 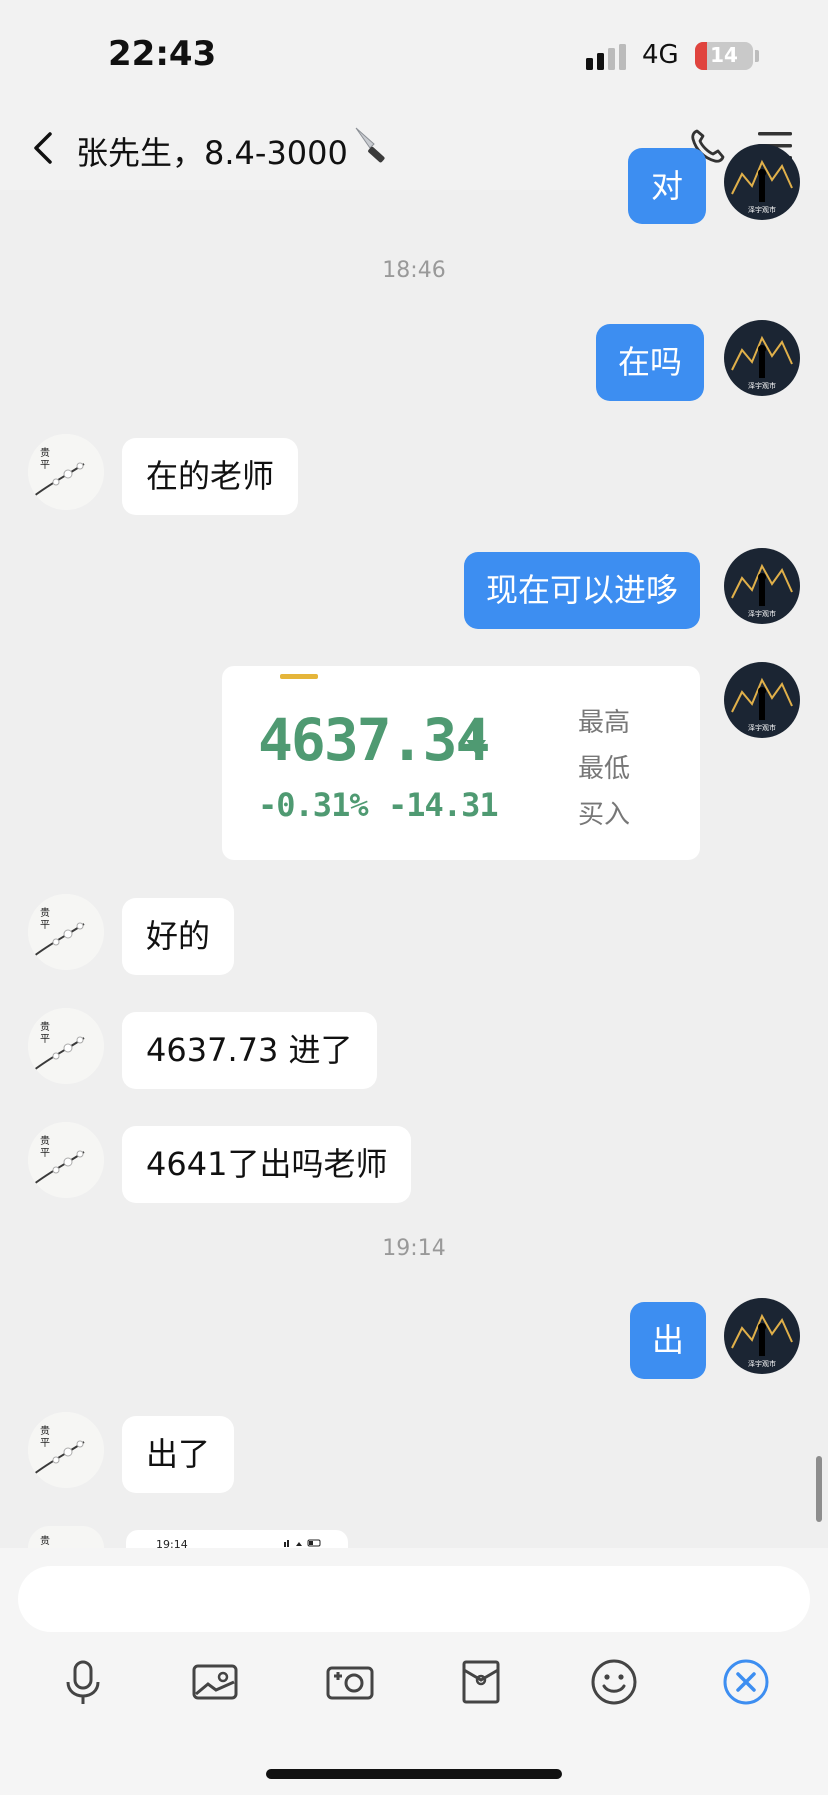 I want to click on active-tab-indicator, so click(x=299, y=676).